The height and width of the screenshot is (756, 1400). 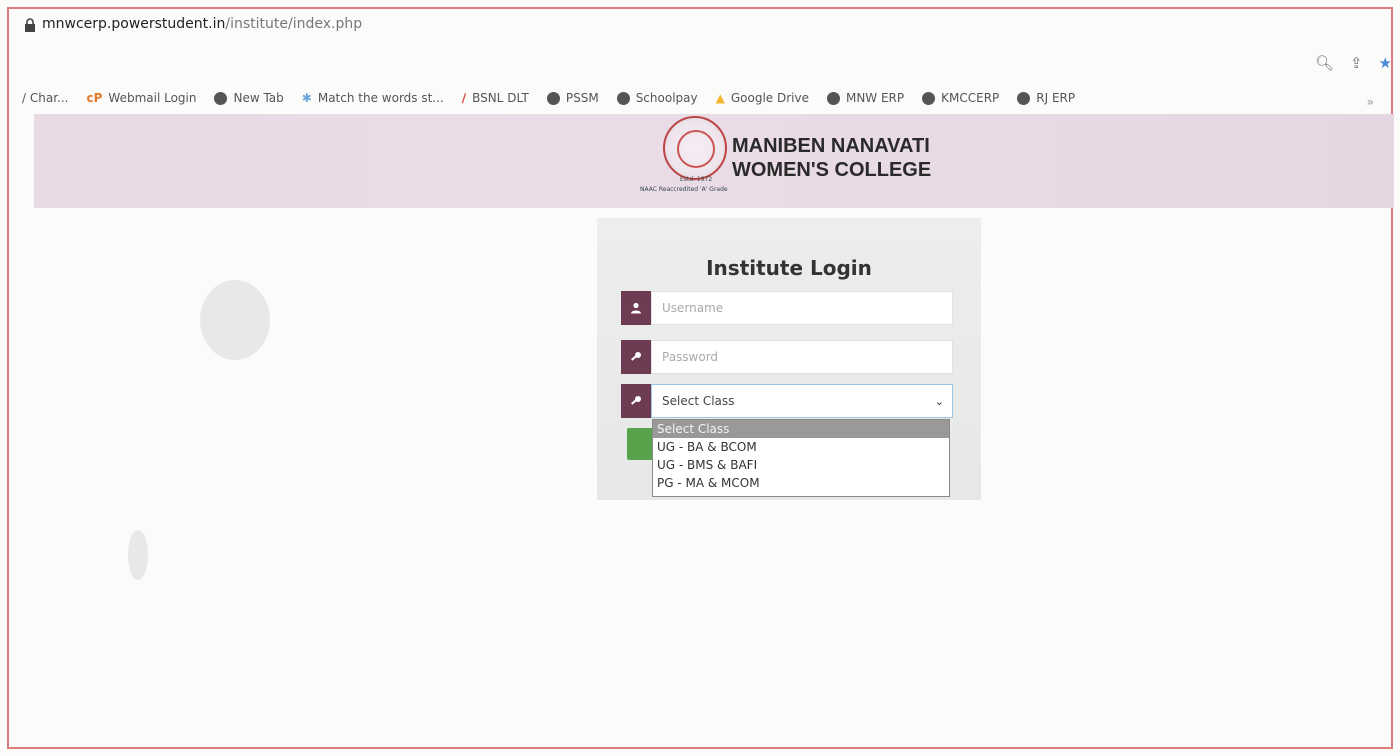 I want to click on username-row: Username, so click(x=787, y=308).